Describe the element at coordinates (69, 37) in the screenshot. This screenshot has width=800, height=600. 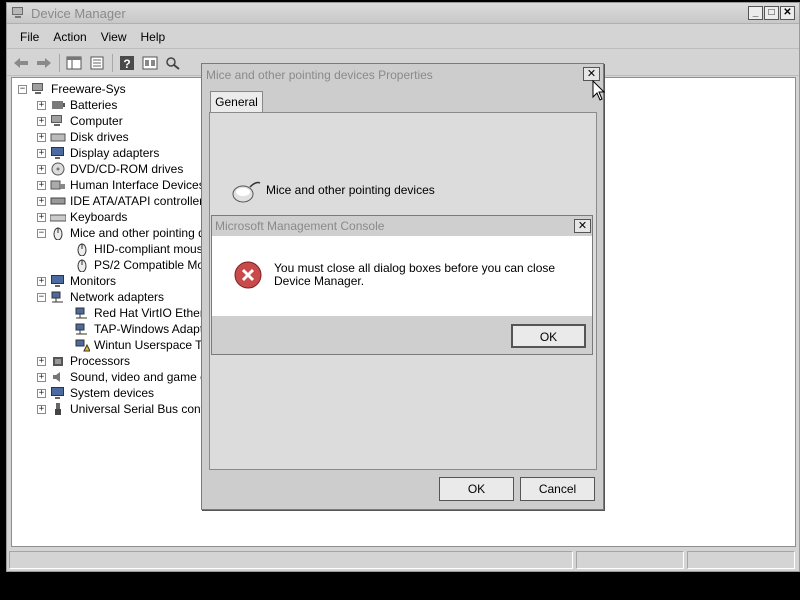
I see `menu-action: Action` at that location.